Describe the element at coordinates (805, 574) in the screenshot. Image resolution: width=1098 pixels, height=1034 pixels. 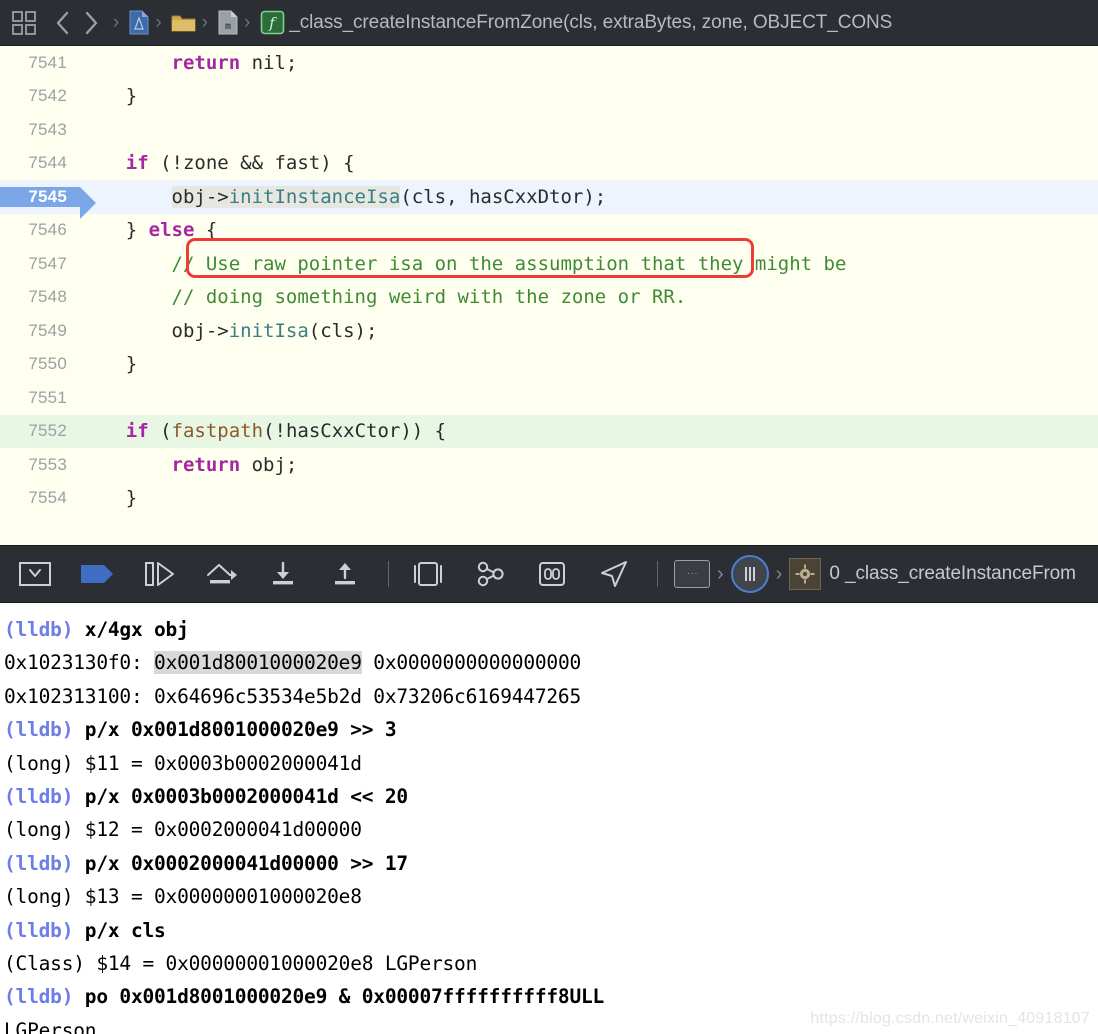
I see `gear-icon` at that location.